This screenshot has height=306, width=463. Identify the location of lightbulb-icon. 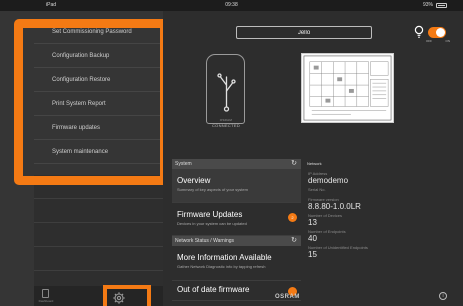
(419, 31).